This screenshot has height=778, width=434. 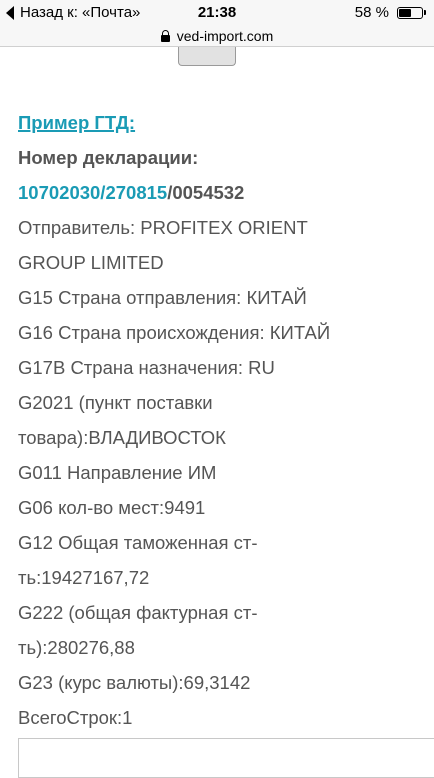 I want to click on declaration-field-line: G06 кол-во мест:9491, so click(x=112, y=507).